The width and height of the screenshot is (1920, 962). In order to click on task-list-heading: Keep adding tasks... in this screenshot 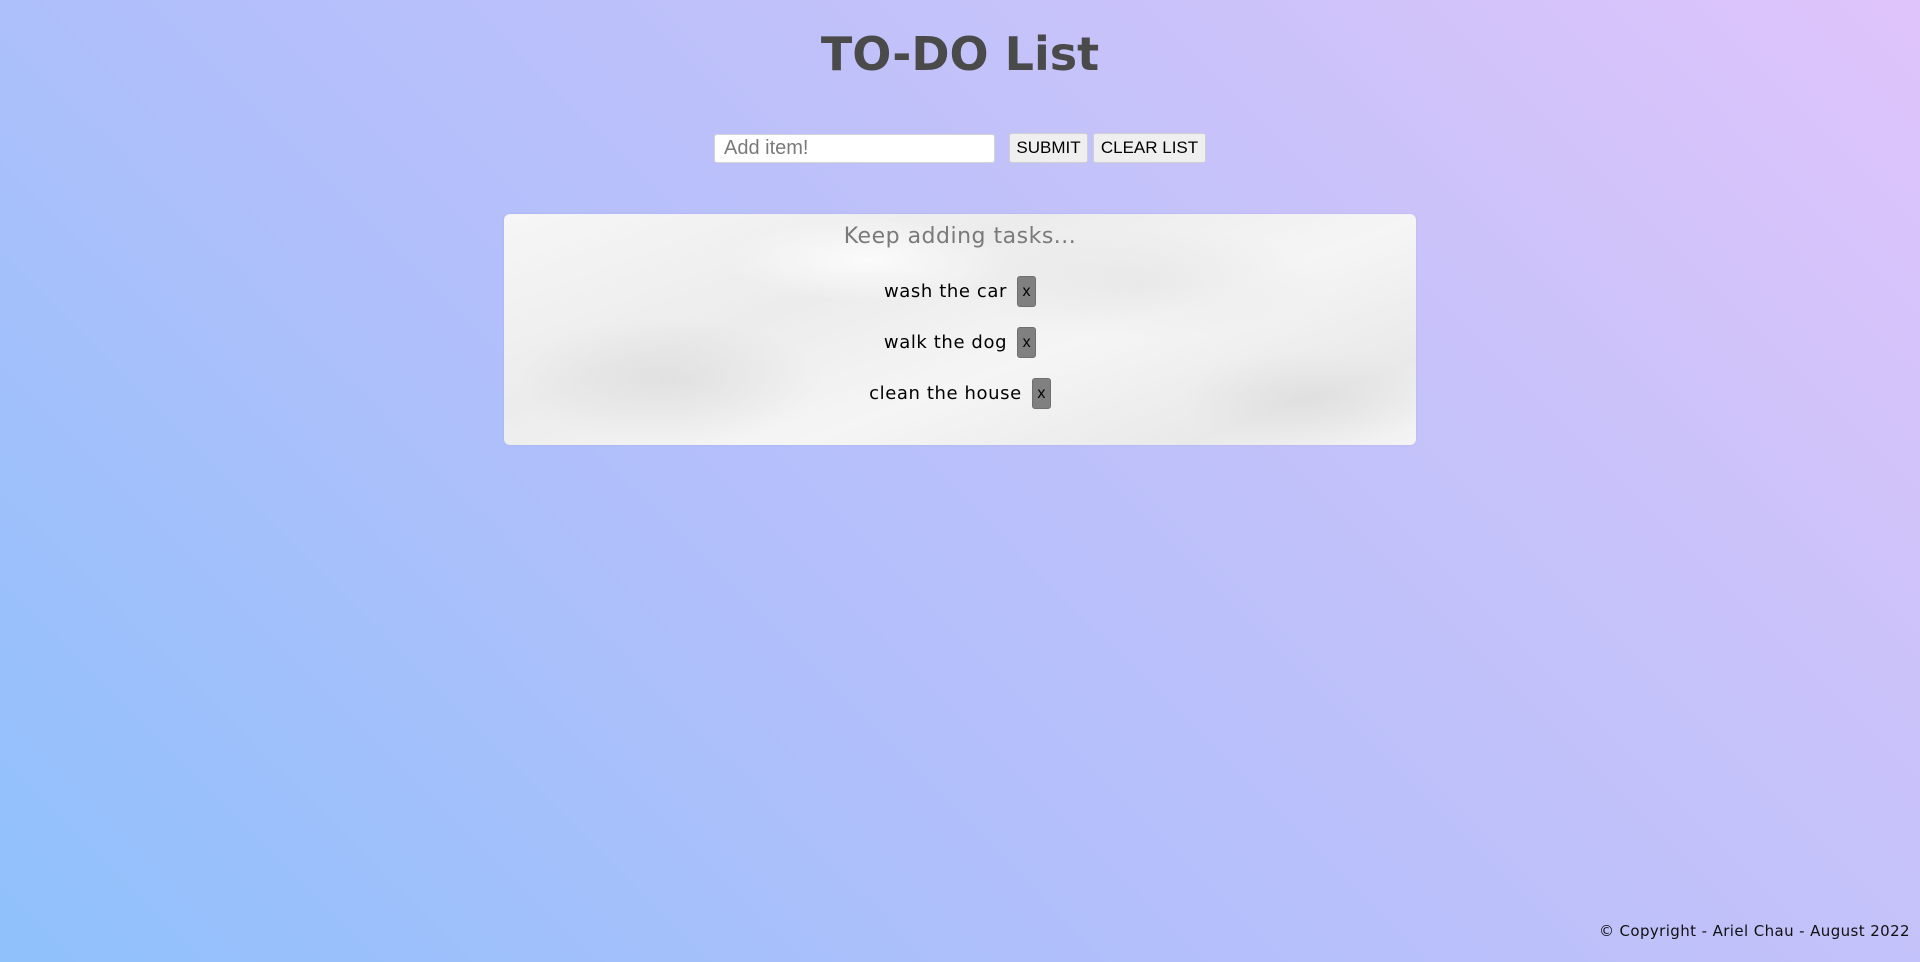, I will do `click(960, 236)`.